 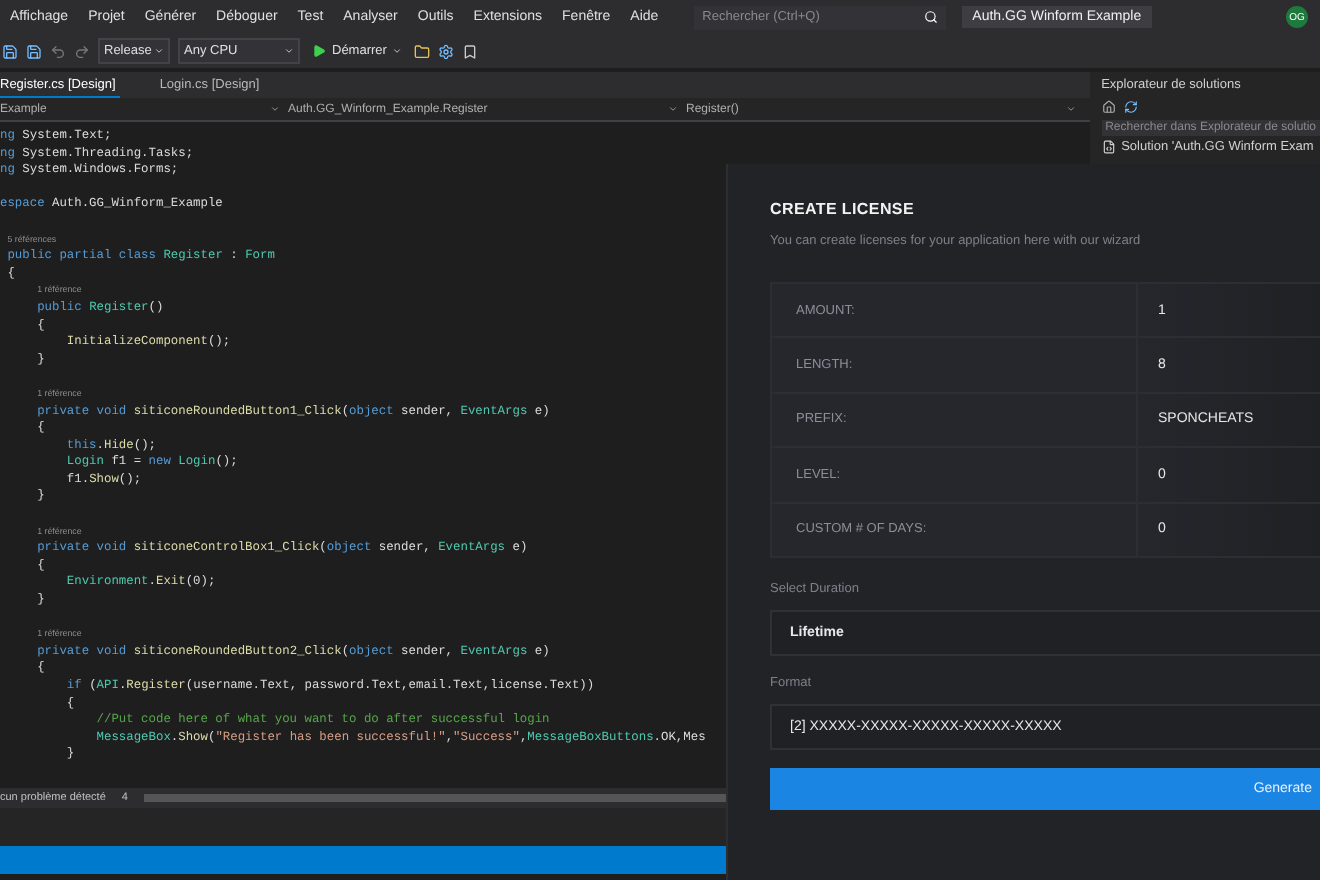 I want to click on panel-title: CREATE LICENSE, so click(x=843, y=209).